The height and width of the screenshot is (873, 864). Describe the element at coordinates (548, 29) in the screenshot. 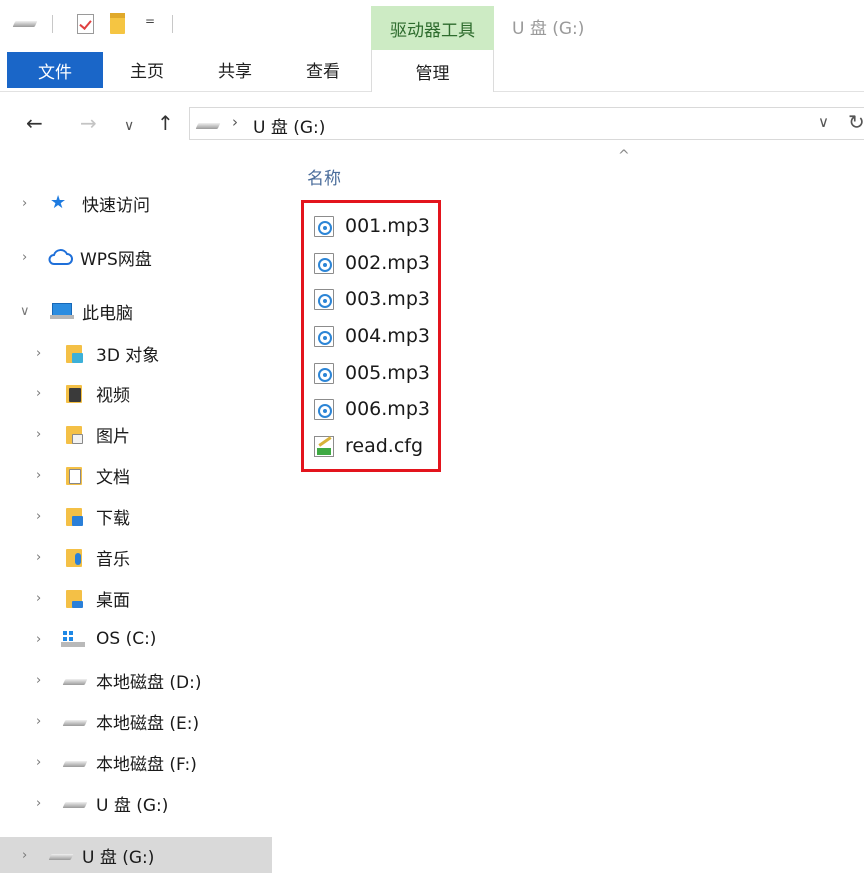

I see `window-title: U 盘 (G:)` at that location.